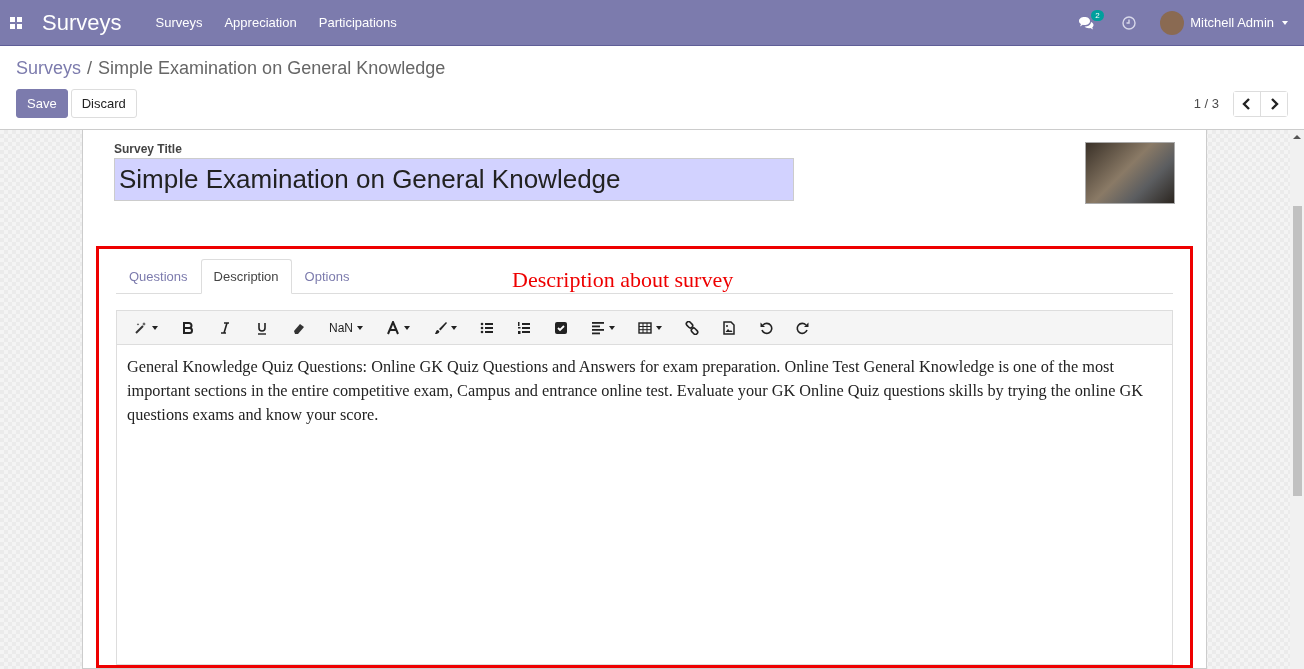 The image size is (1304, 669). What do you see at coordinates (1129, 22) in the screenshot?
I see `clock-icon` at bounding box center [1129, 22].